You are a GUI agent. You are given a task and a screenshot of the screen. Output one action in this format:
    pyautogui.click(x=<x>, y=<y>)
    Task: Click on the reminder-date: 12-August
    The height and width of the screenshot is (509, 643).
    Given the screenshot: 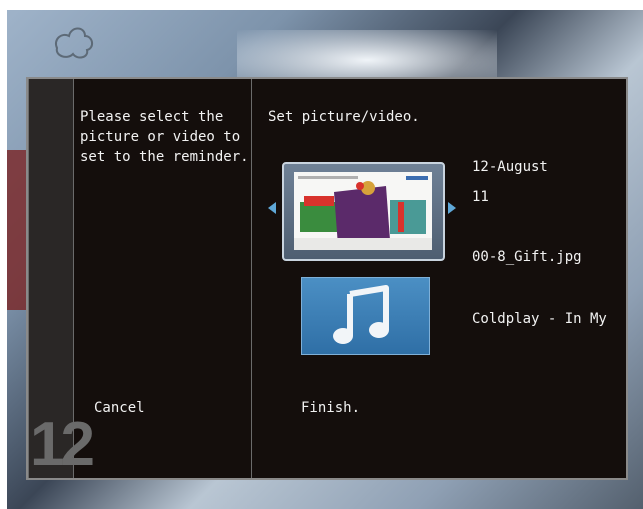 What is the action you would take?
    pyautogui.click(x=510, y=167)
    